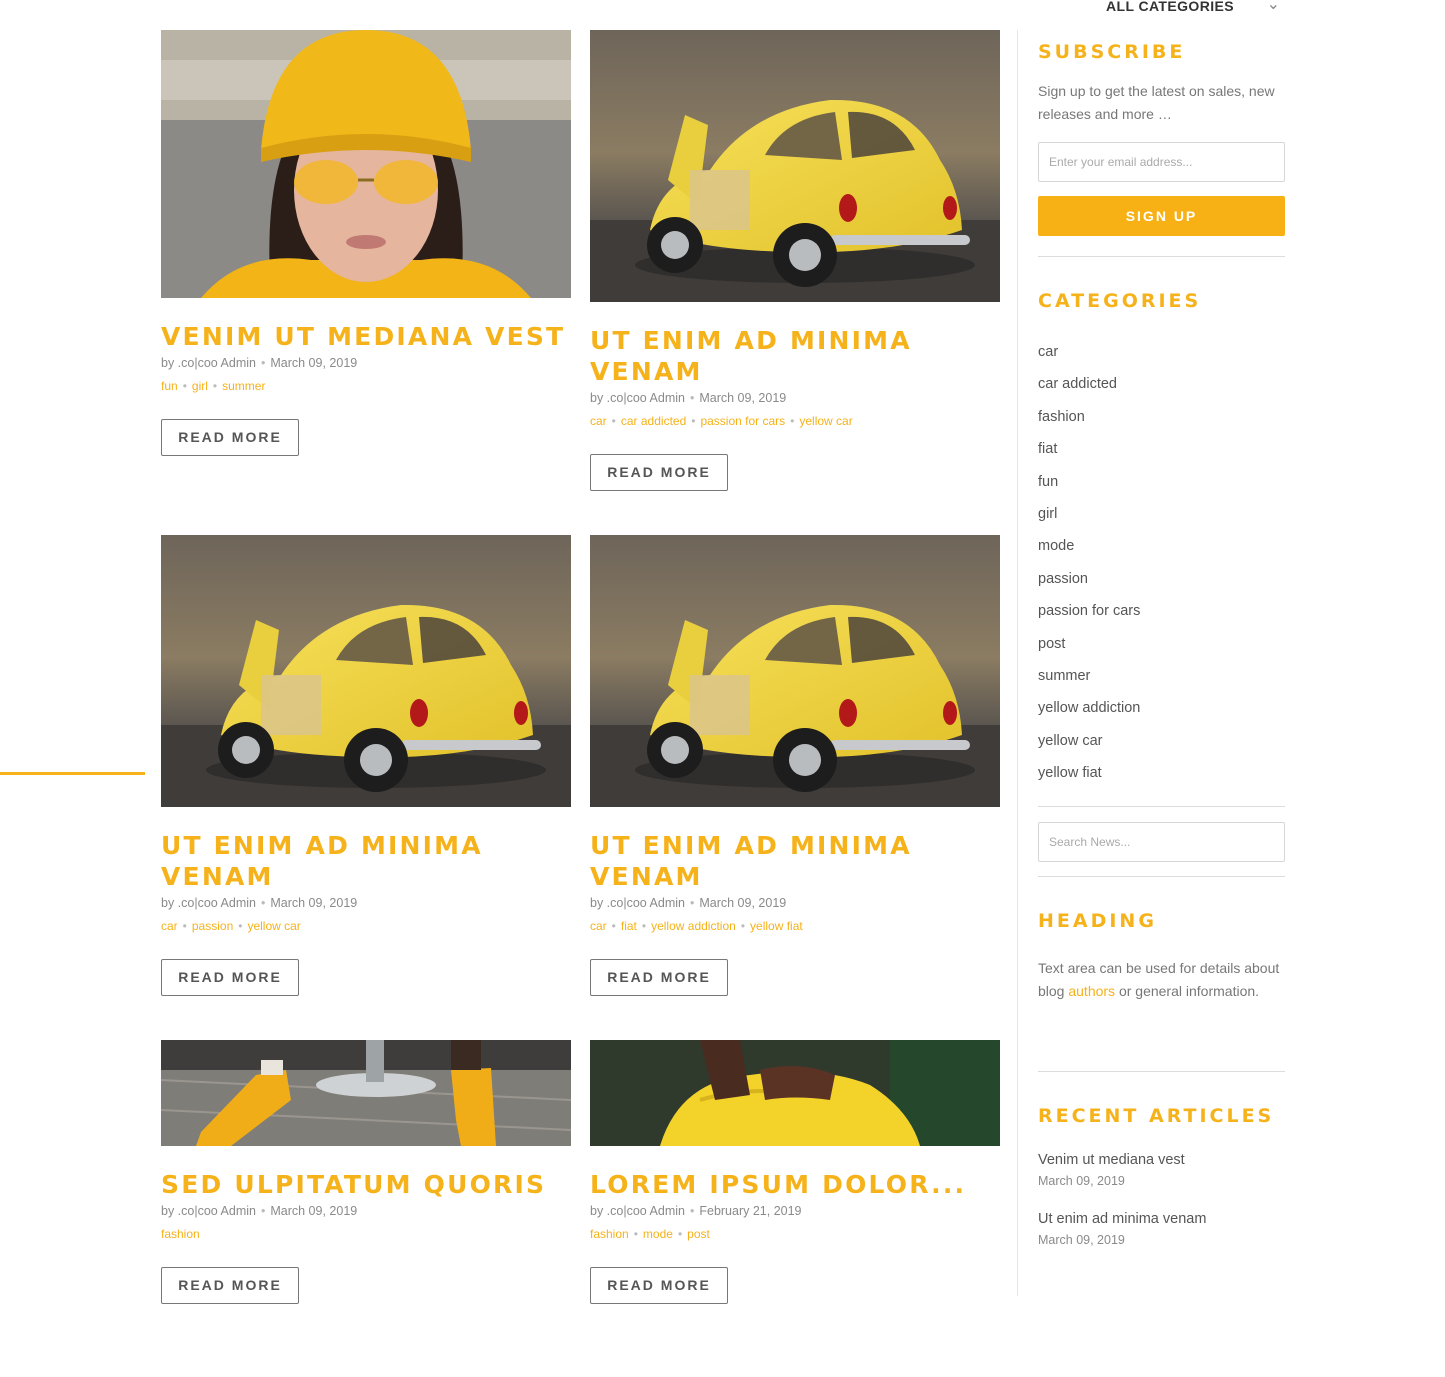 This screenshot has width=1445, height=1377. Describe the element at coordinates (1161, 455) in the screenshot. I see `category-link: fiat` at that location.